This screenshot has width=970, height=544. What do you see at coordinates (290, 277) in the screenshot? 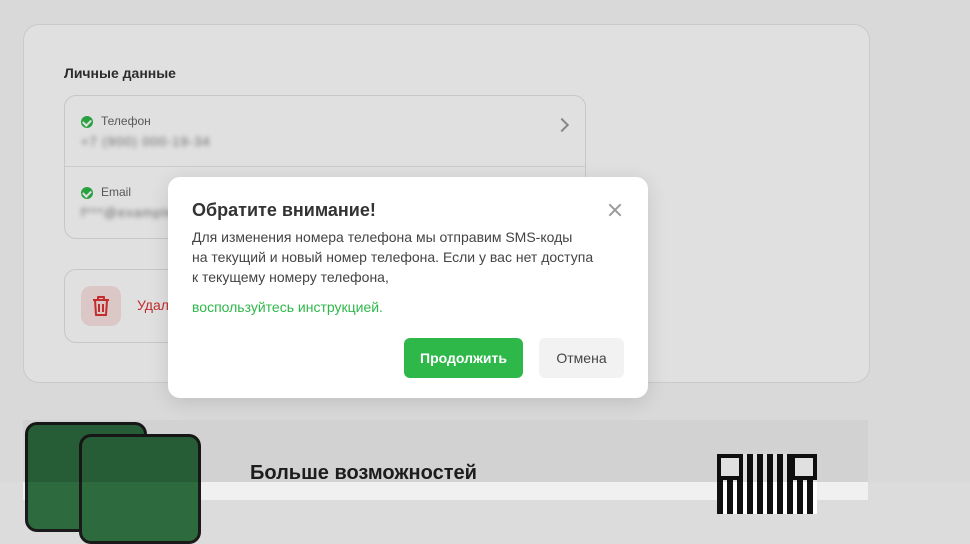
I see `modal-message-line: к текущему номеру телефона,` at bounding box center [290, 277].